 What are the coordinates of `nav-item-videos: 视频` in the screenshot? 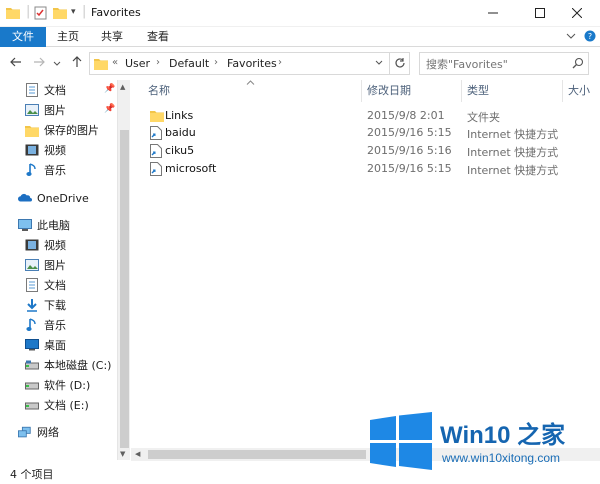 It's located at (58, 150).